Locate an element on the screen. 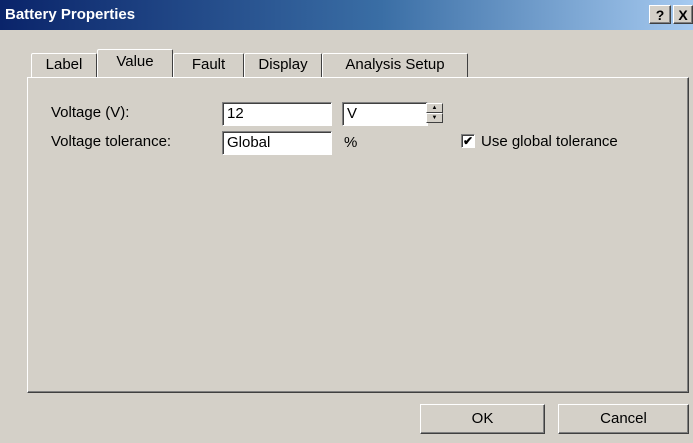 The width and height of the screenshot is (693, 443). help-button: ? is located at coordinates (660, 14).